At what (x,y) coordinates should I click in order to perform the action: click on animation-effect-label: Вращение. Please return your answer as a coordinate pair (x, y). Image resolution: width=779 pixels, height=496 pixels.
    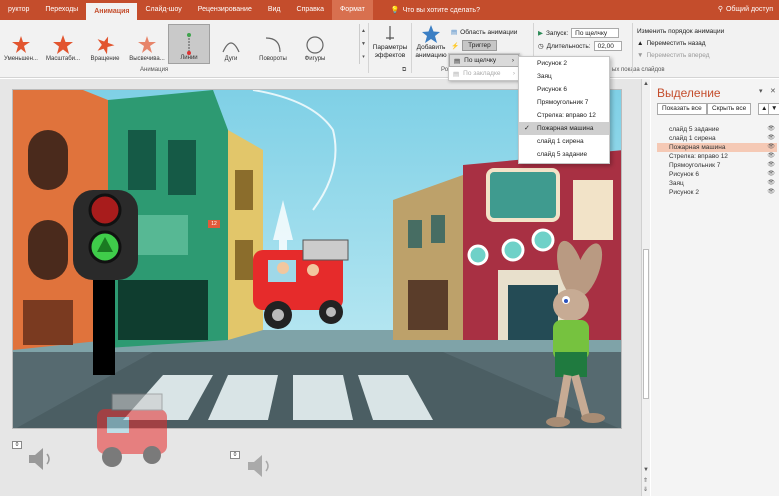
    Looking at the image, I should click on (105, 59).